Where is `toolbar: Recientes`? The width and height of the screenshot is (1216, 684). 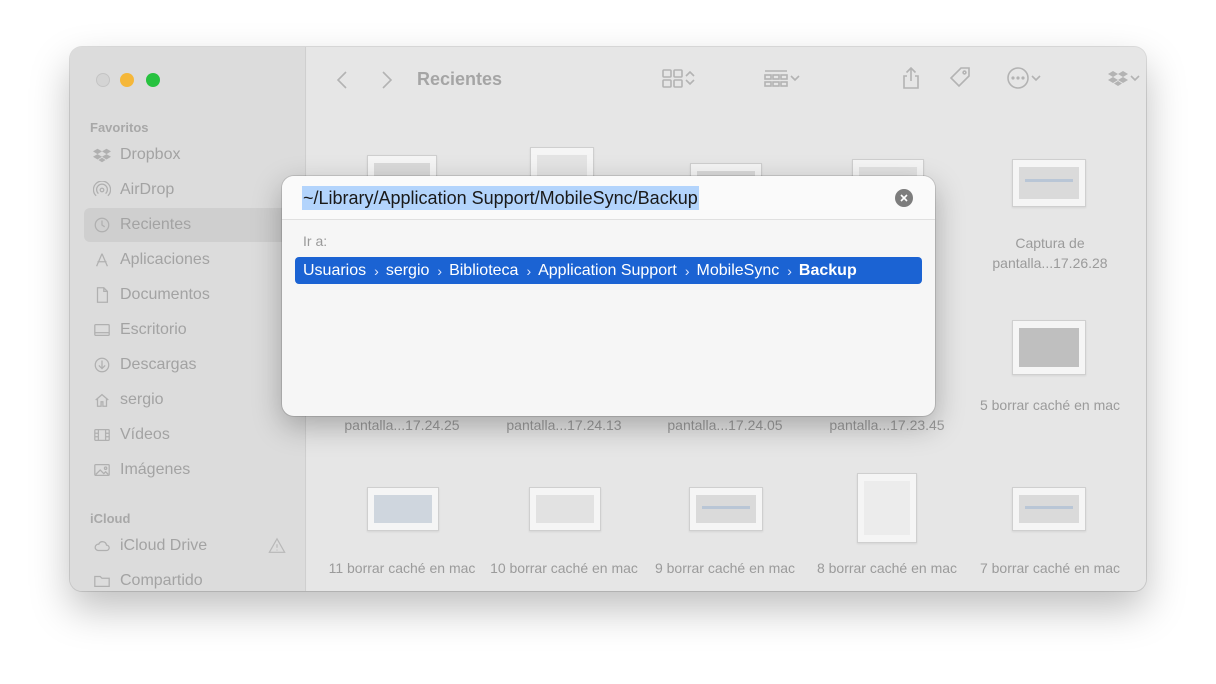 toolbar: Recientes is located at coordinates (726, 80).